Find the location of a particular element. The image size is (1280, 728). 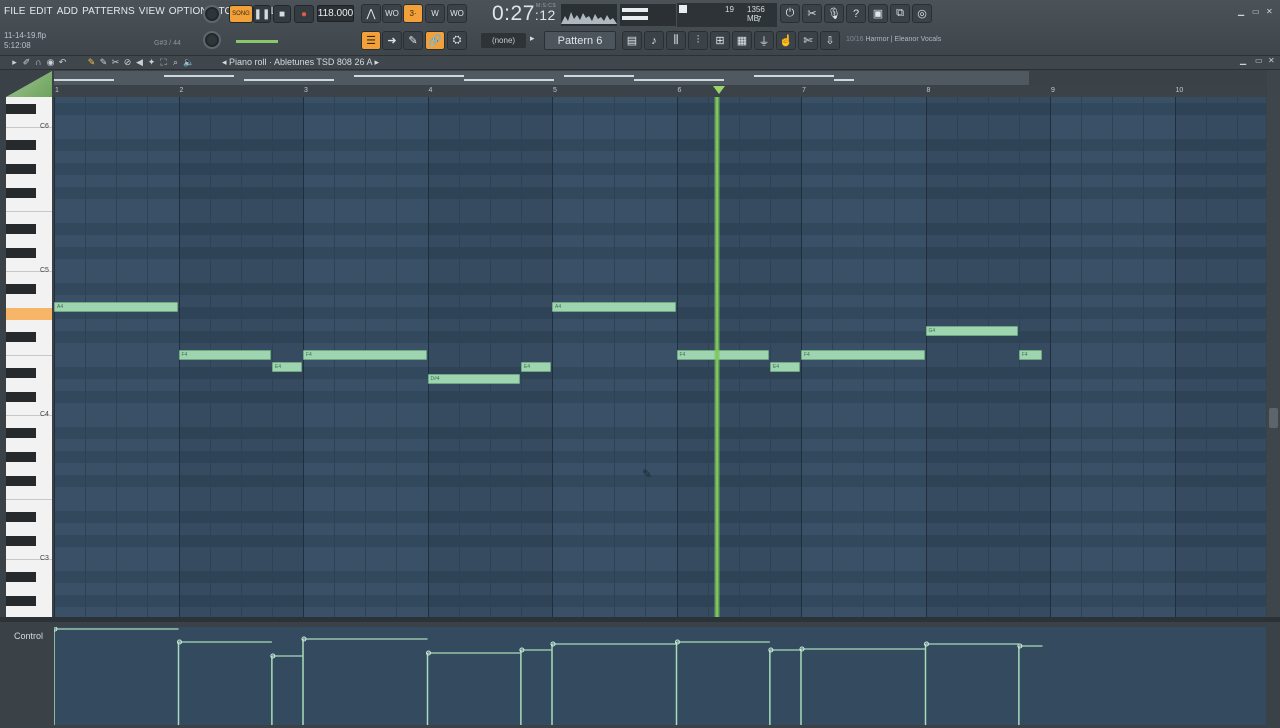

menu-item-patterns: PATTERNS is located at coordinates (108, 11).